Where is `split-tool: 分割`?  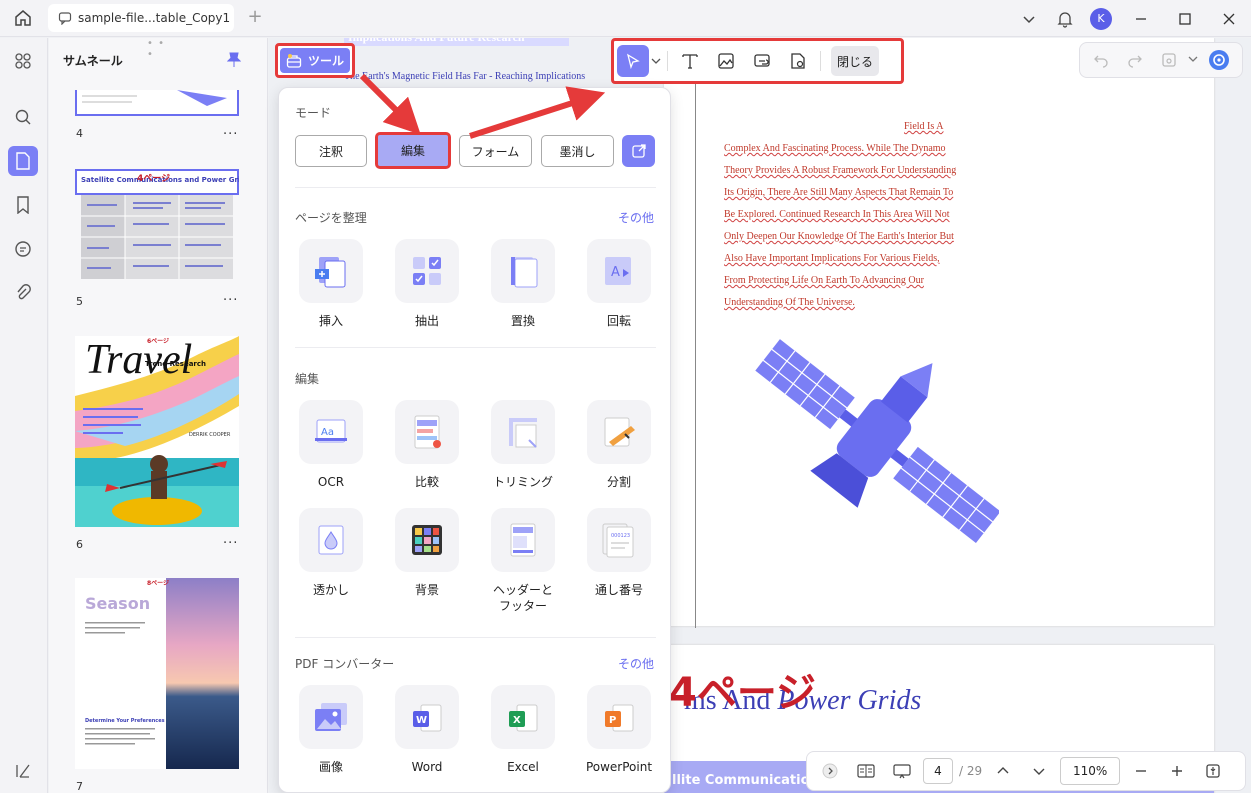 split-tool: 分割 is located at coordinates (619, 445).